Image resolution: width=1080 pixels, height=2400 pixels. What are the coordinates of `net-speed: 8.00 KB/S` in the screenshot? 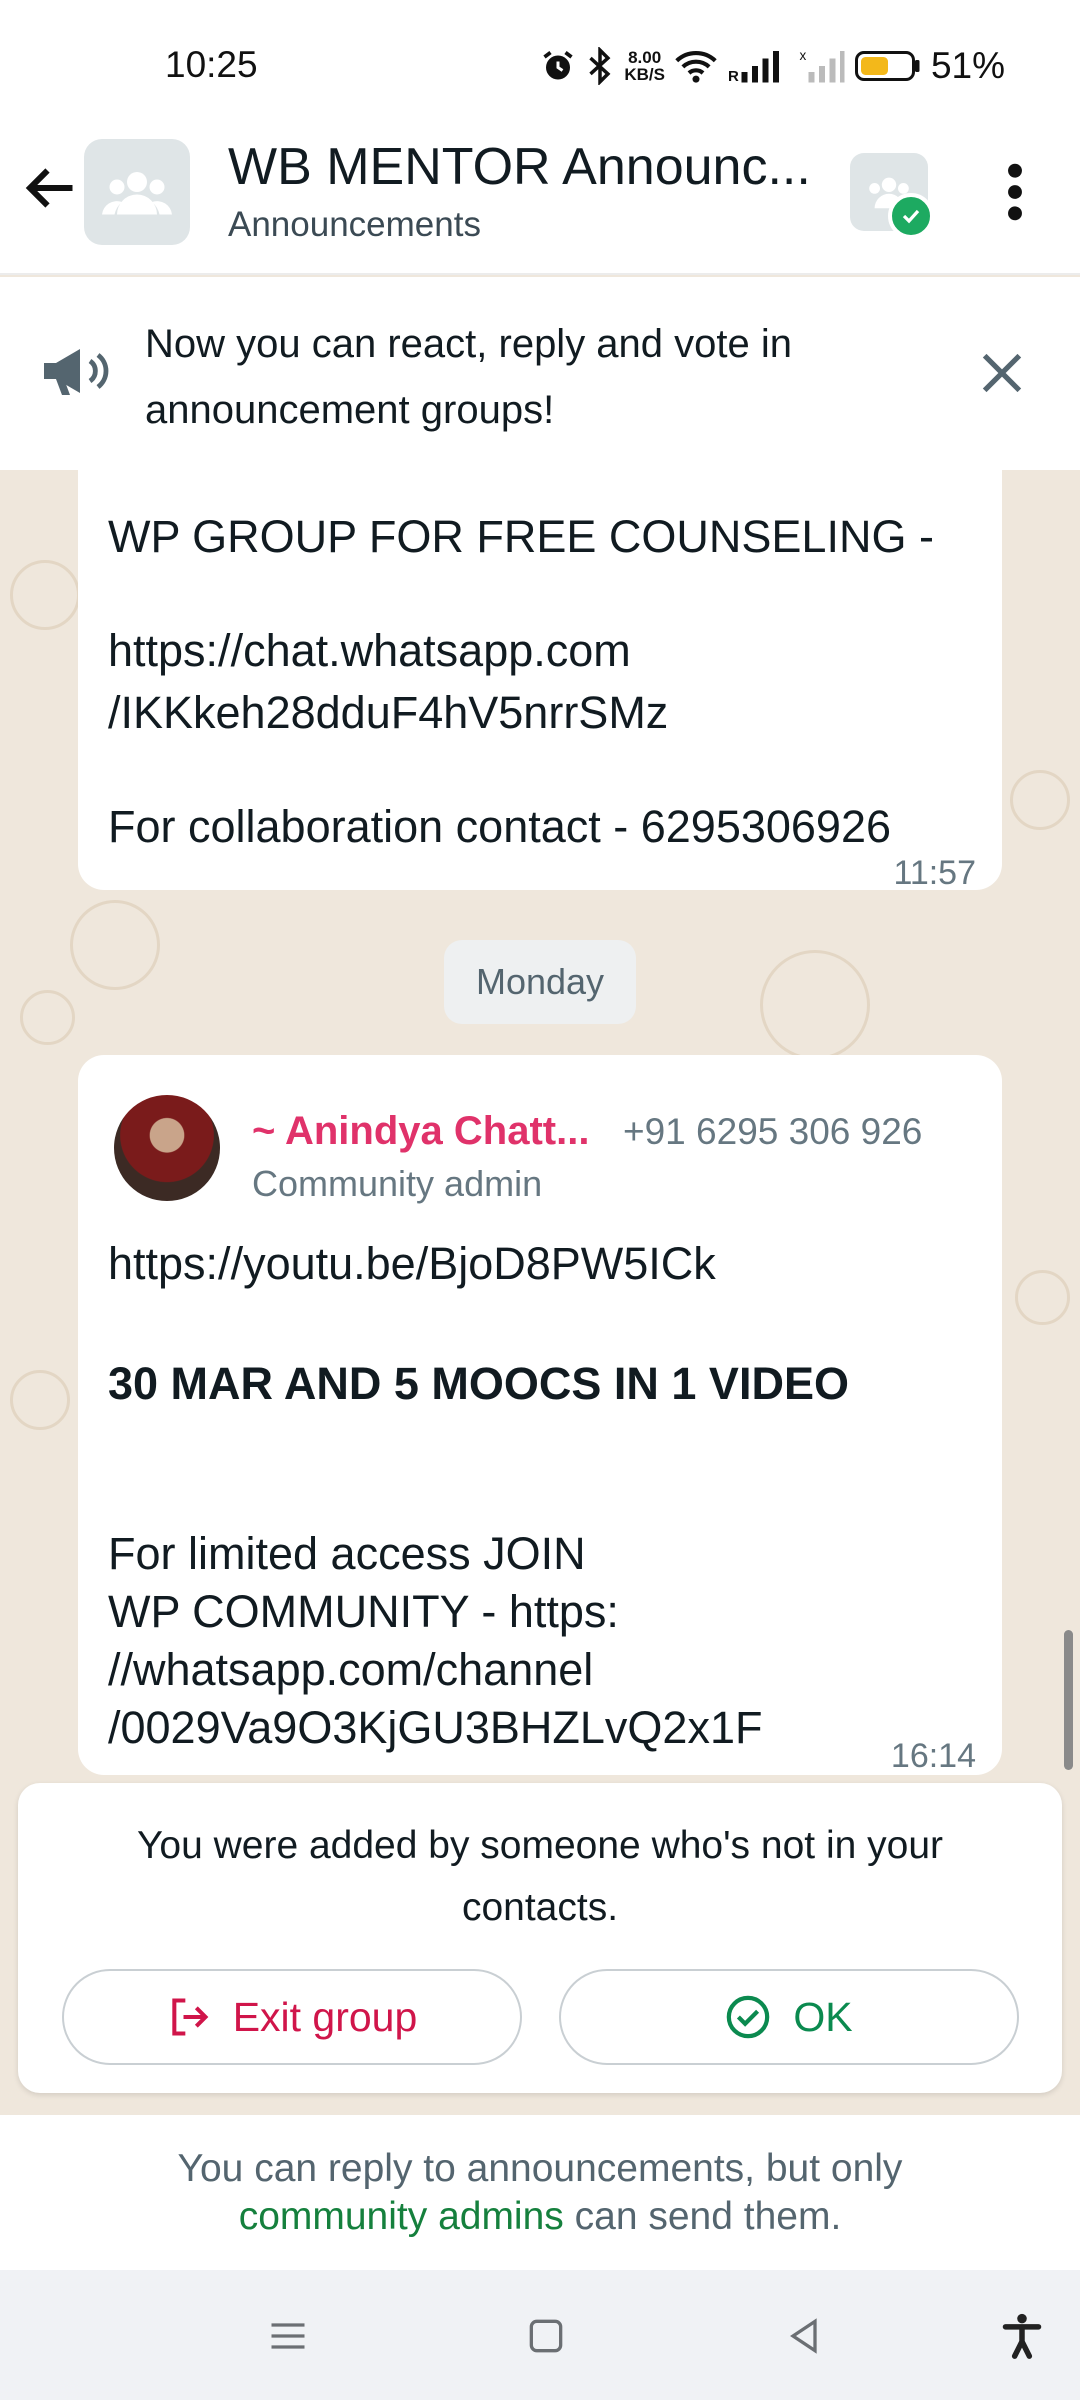 It's located at (644, 66).